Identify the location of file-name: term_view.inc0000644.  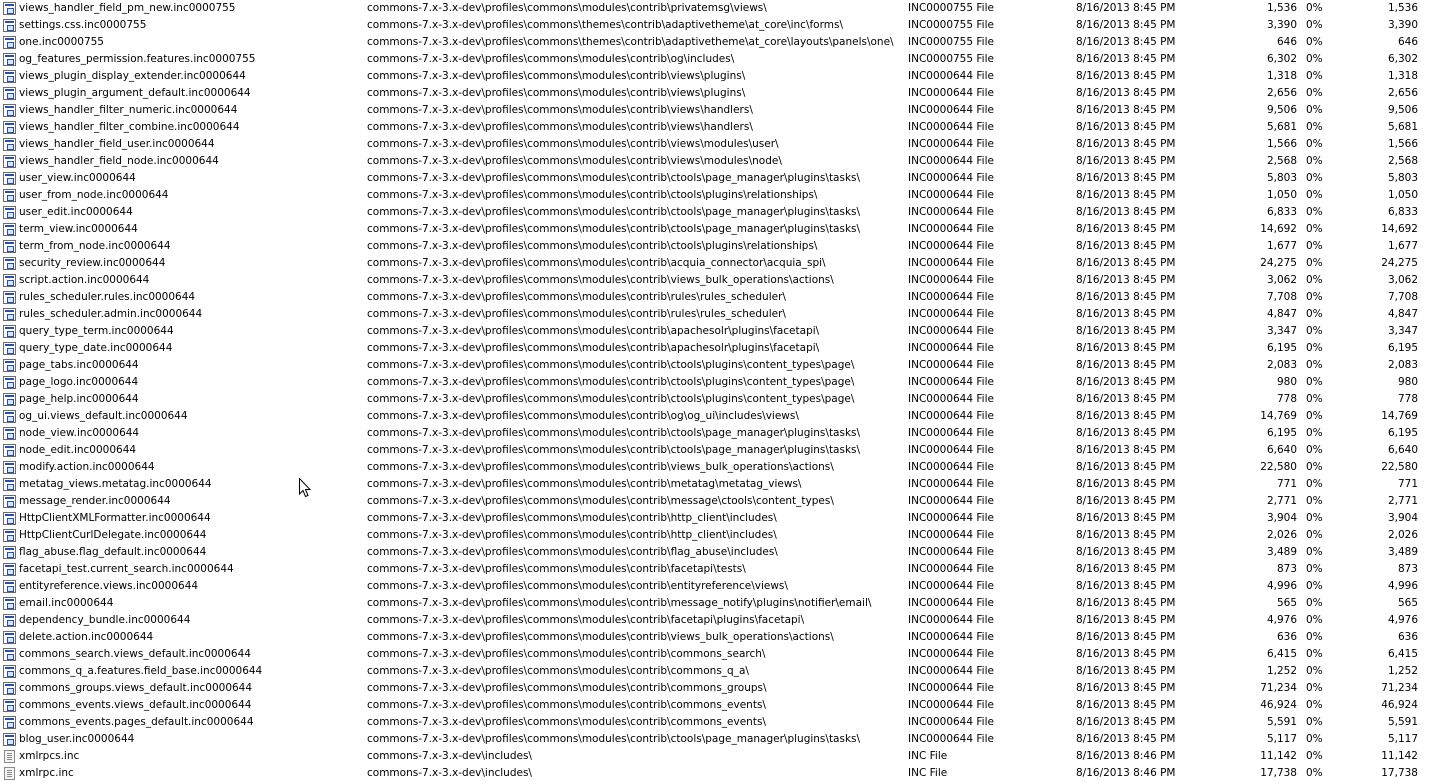
(78, 229).